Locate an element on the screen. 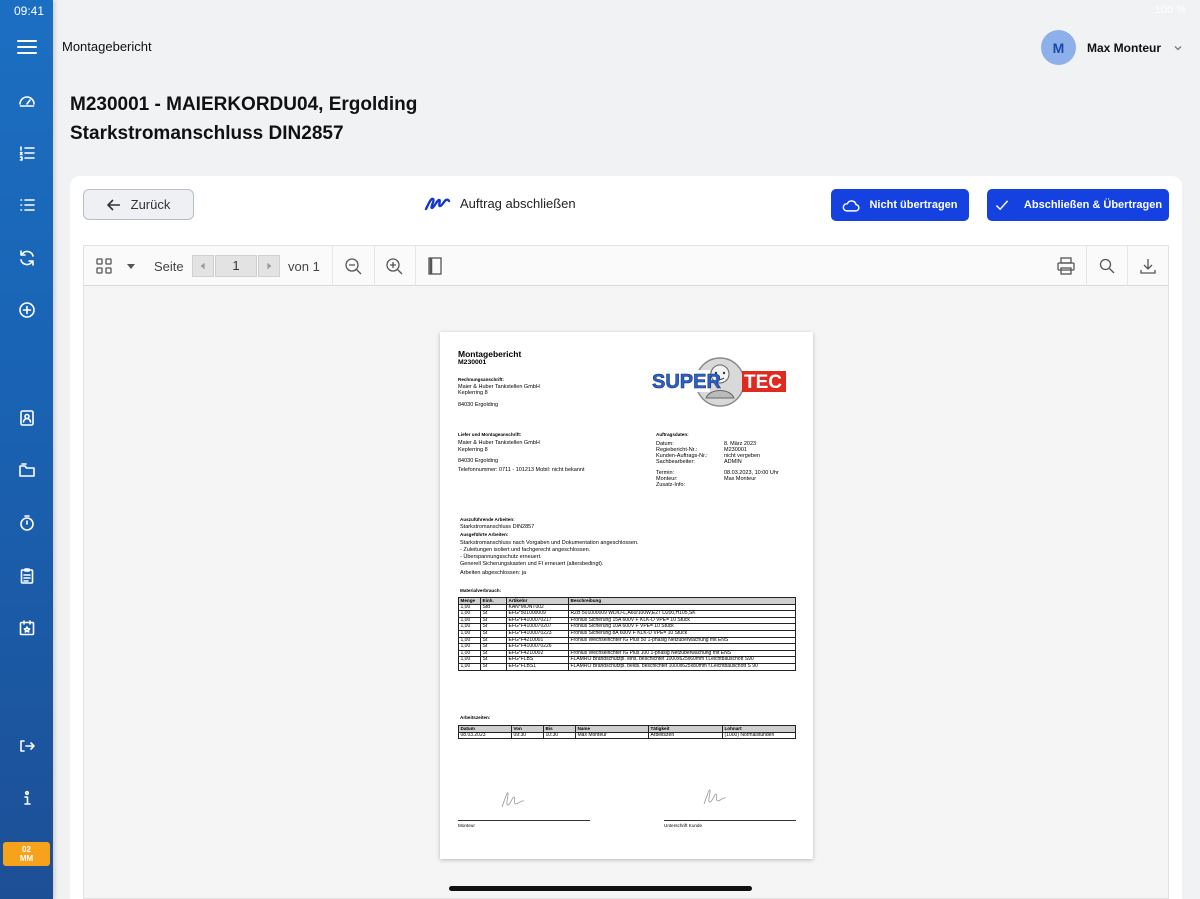 The width and height of the screenshot is (1200, 899). sidebar: 02 MM is located at coordinates (26, 449).